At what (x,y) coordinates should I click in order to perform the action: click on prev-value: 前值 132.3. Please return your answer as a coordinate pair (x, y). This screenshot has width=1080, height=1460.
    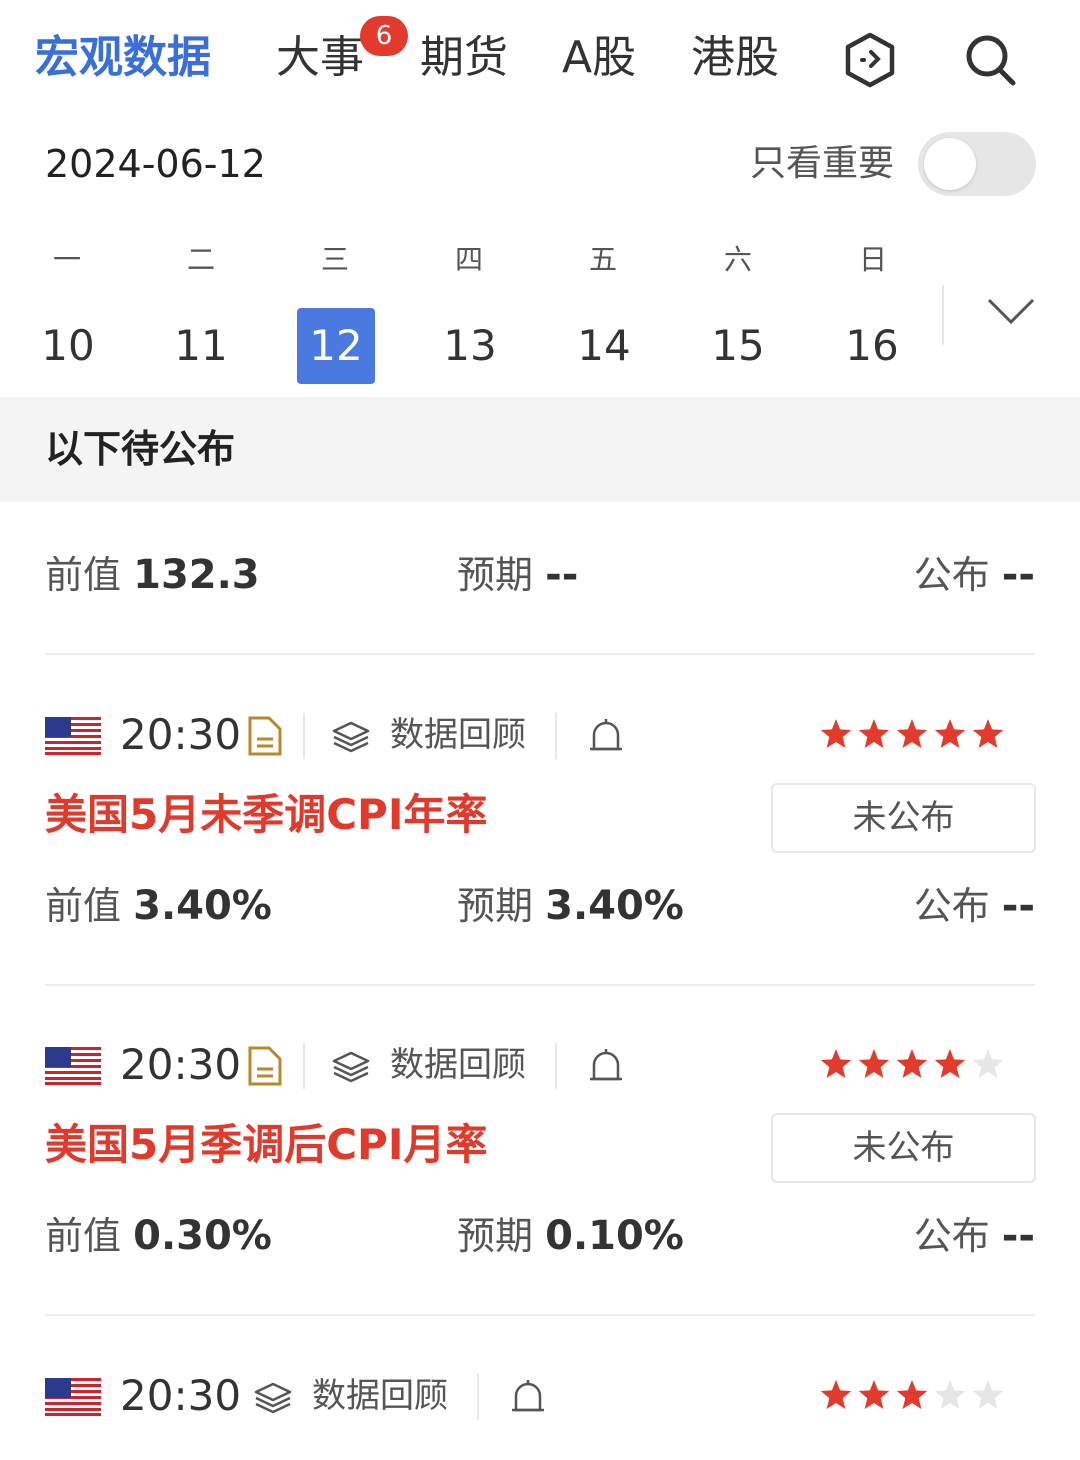
    Looking at the image, I should click on (152, 575).